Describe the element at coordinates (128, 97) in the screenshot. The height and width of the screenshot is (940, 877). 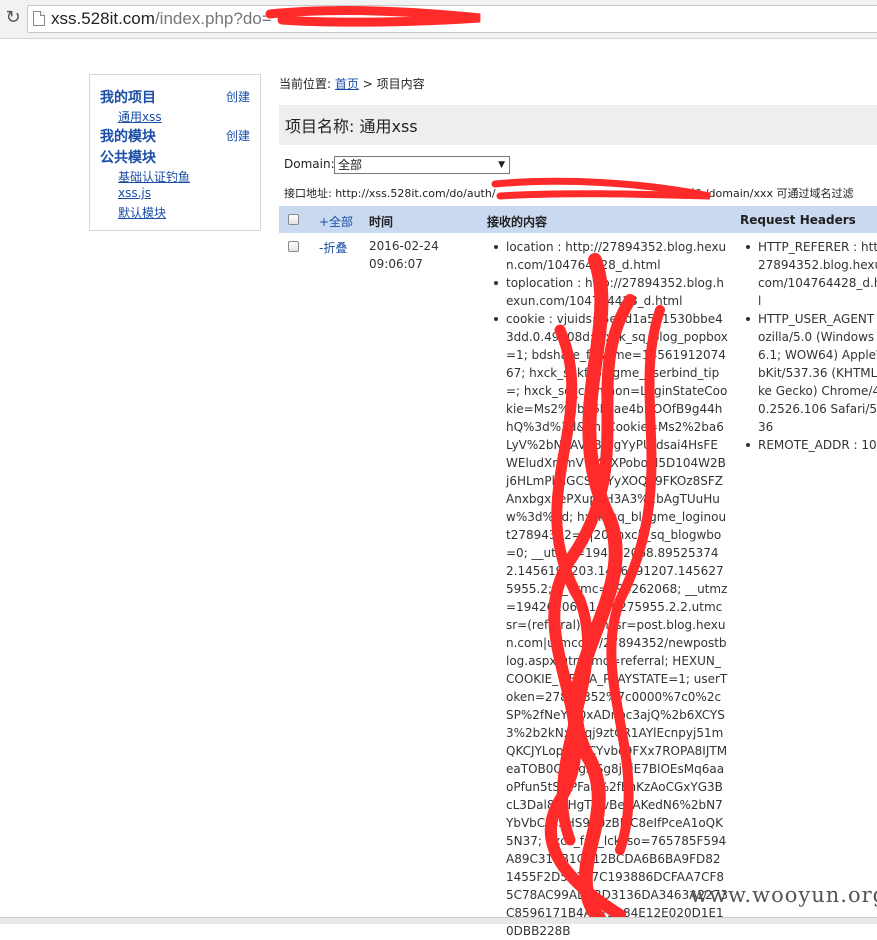
I see `sidebar-heading-my-projects: 我的项目` at that location.